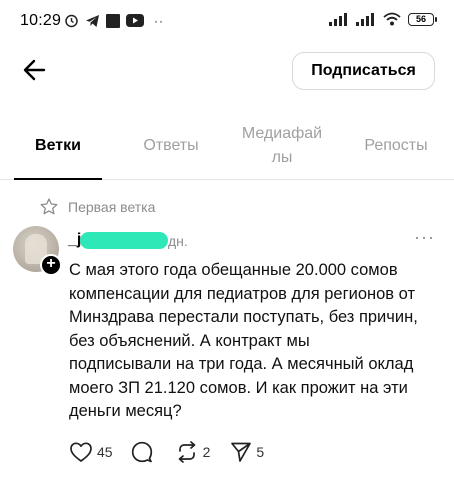 This screenshot has height=500, width=454. What do you see at coordinates (81, 452) in the screenshot?
I see `heart-icon` at bounding box center [81, 452].